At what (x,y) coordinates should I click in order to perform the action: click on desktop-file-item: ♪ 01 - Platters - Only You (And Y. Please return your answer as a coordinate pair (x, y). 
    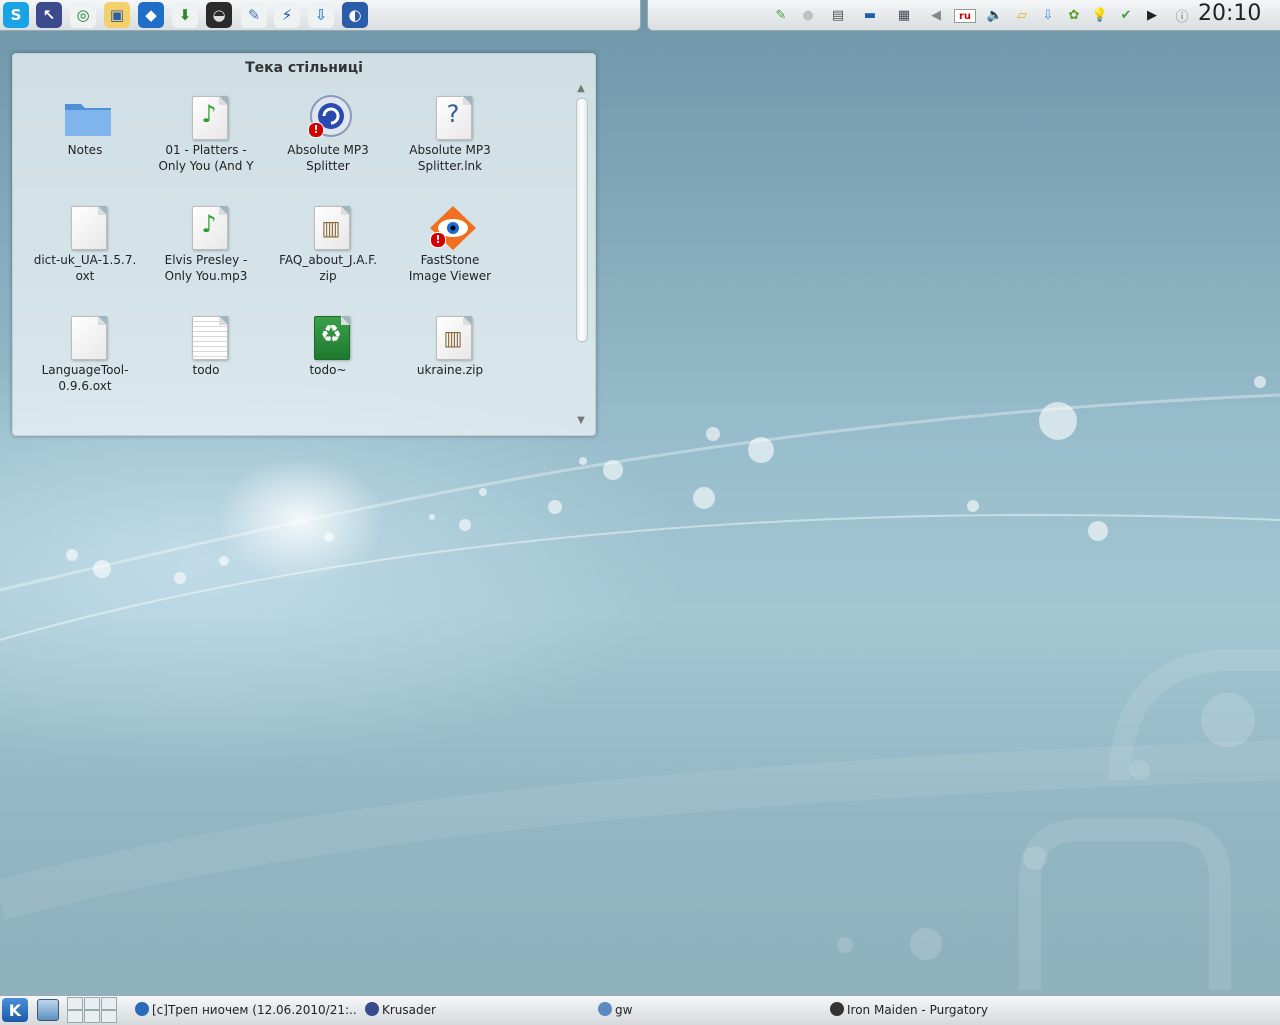
    Looking at the image, I should click on (206, 134).